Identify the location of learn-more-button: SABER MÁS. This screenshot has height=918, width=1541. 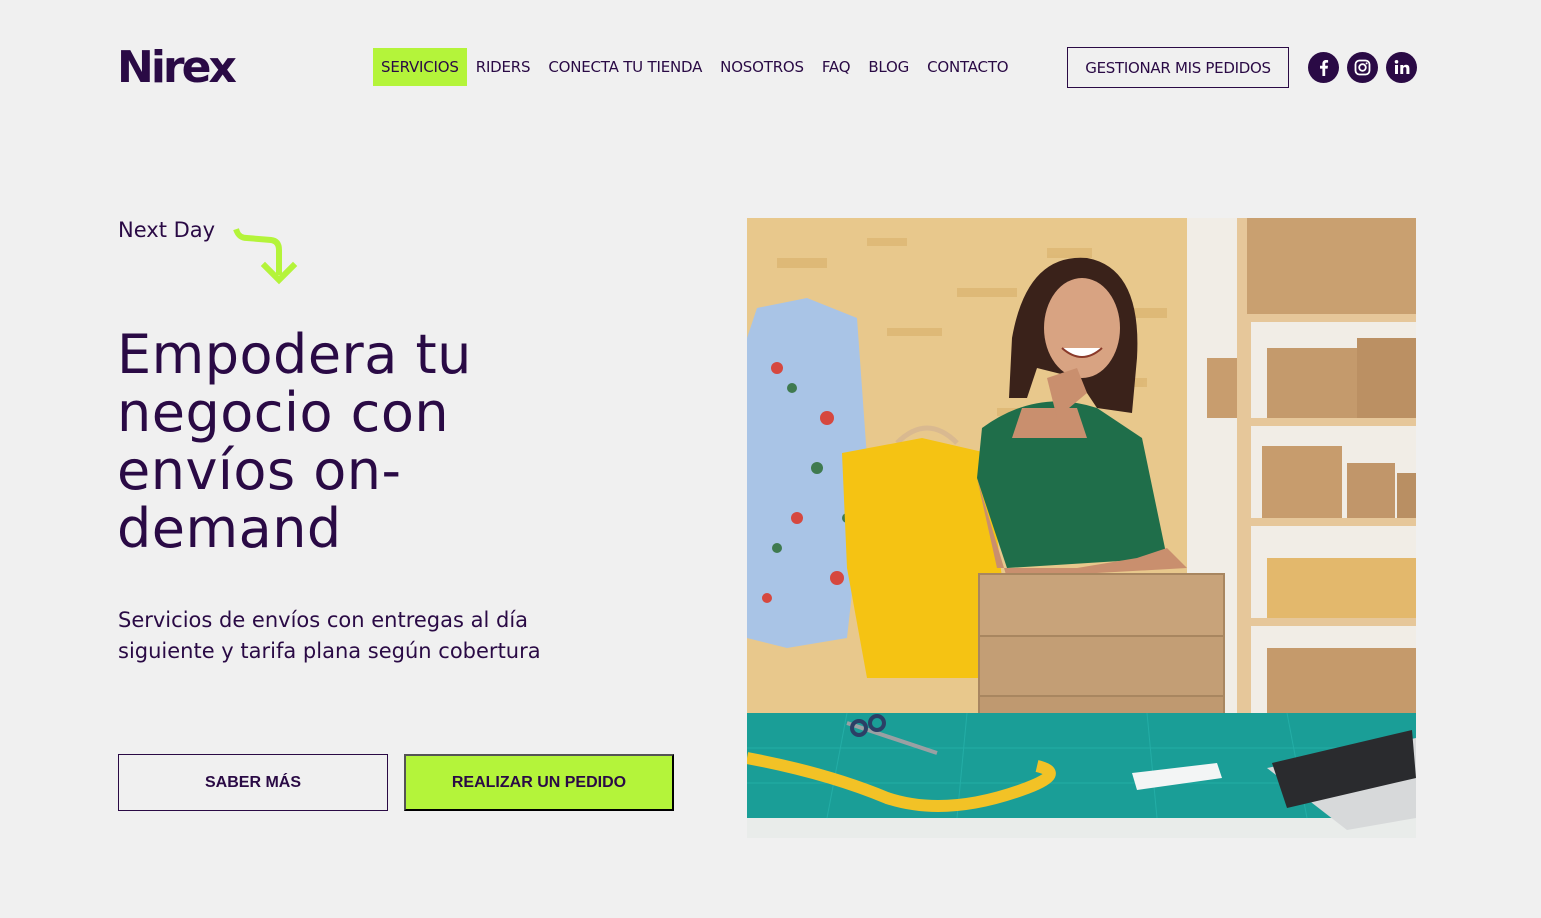
(253, 782).